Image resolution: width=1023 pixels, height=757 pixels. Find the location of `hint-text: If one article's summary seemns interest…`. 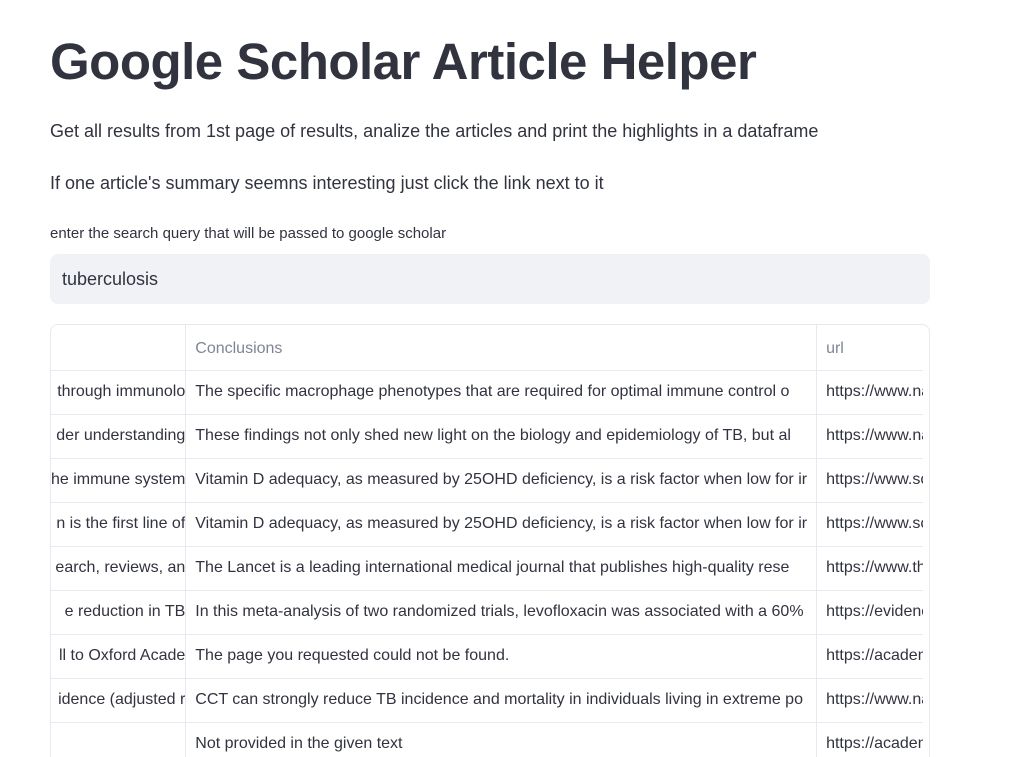

hint-text: If one article's summary seemns interest… is located at coordinates (327, 183).